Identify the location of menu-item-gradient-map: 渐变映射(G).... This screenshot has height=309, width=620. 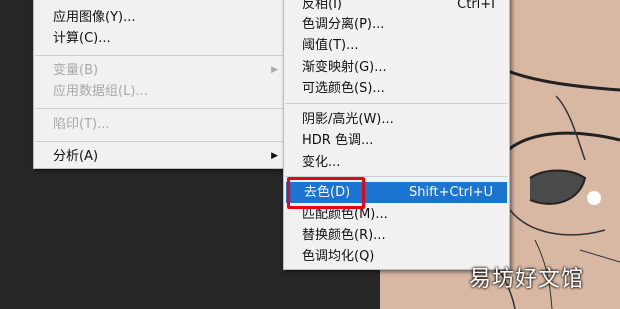
(396, 67).